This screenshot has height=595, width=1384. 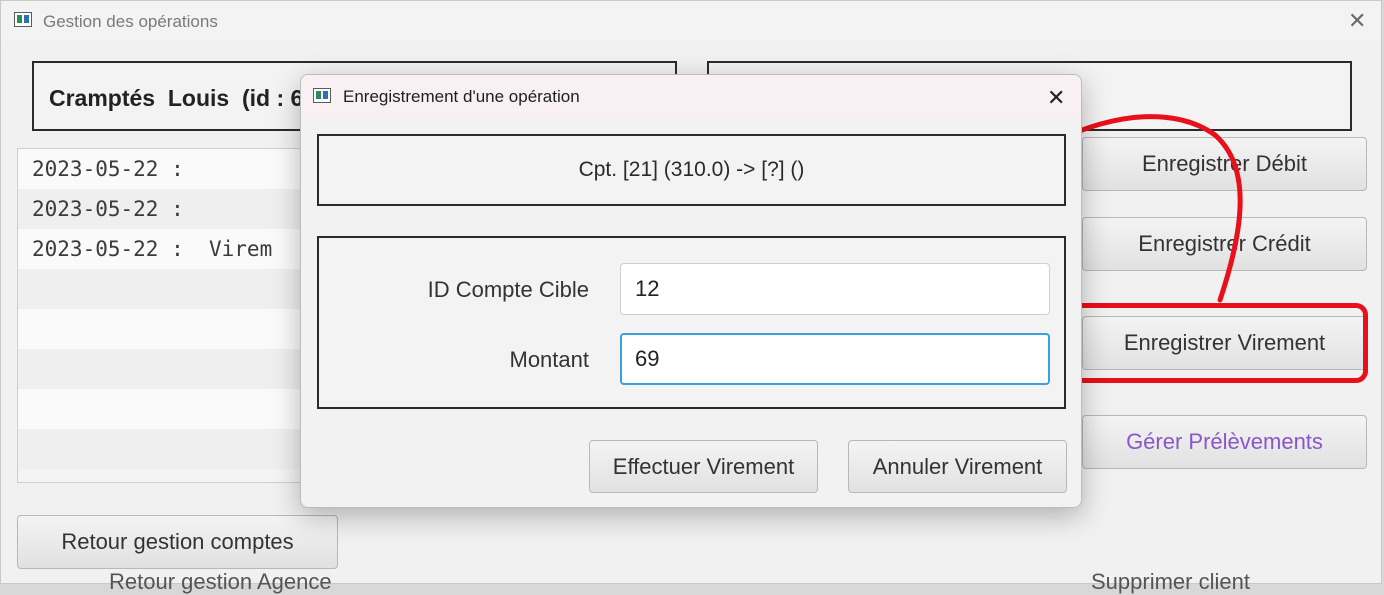 What do you see at coordinates (220, 581) in the screenshot?
I see `footer-peek-left: Retour gestion Agence` at bounding box center [220, 581].